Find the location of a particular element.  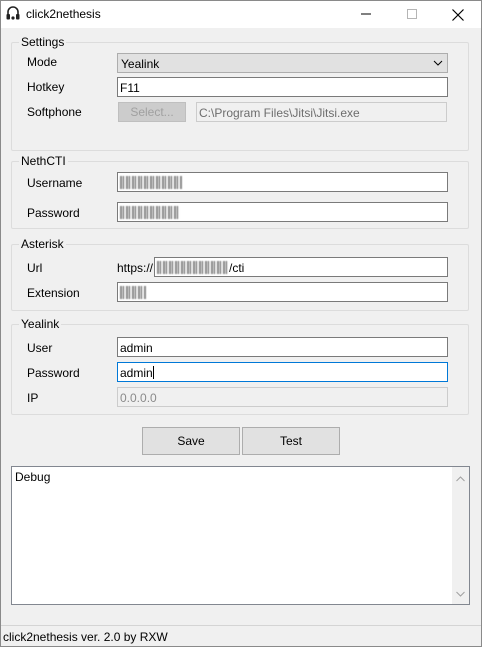

yealink-user-input: admin is located at coordinates (282, 347).